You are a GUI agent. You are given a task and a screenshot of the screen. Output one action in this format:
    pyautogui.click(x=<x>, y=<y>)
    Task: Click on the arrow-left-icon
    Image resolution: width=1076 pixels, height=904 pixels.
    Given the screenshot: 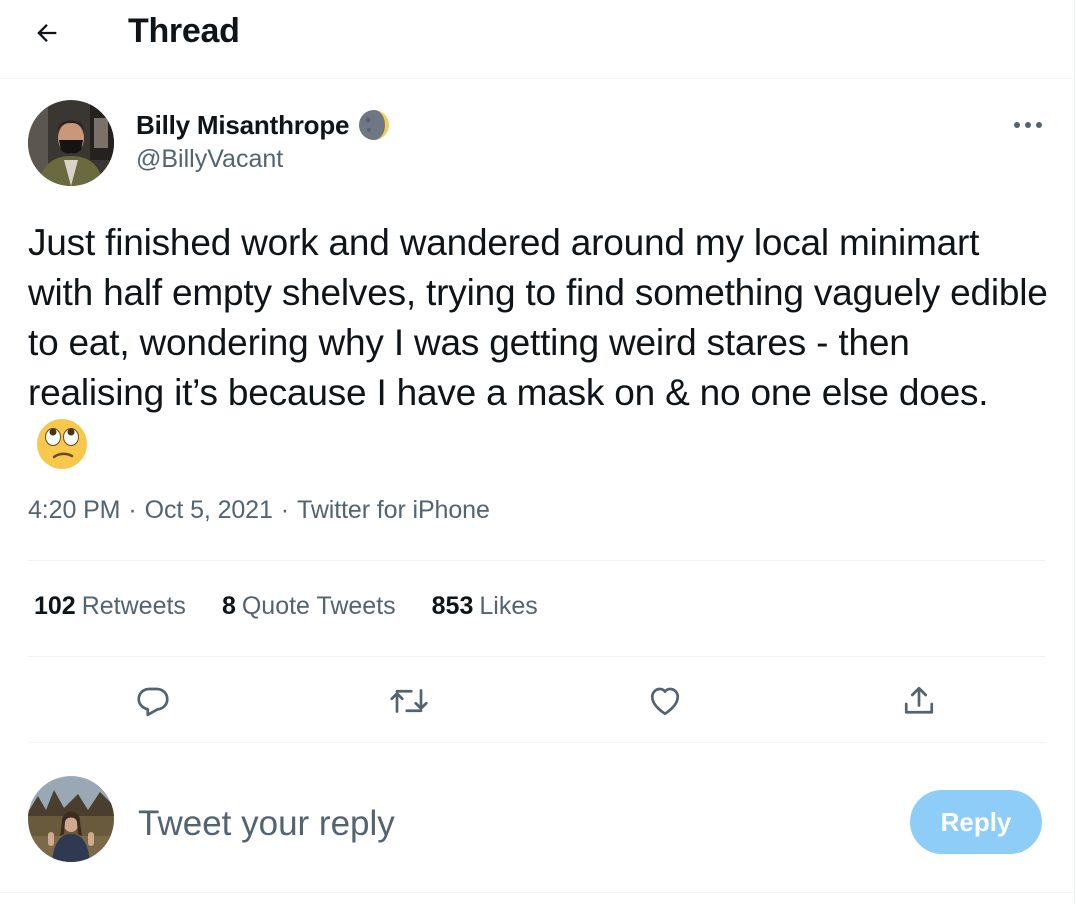 What is the action you would take?
    pyautogui.click(x=47, y=33)
    